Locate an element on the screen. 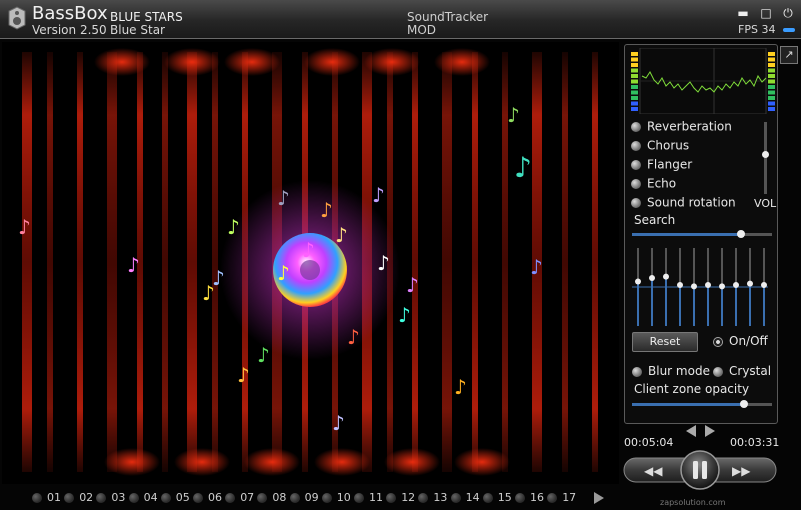 Image resolution: width=801 pixels, height=510 pixels. pattern-14: 14 is located at coordinates (466, 498).